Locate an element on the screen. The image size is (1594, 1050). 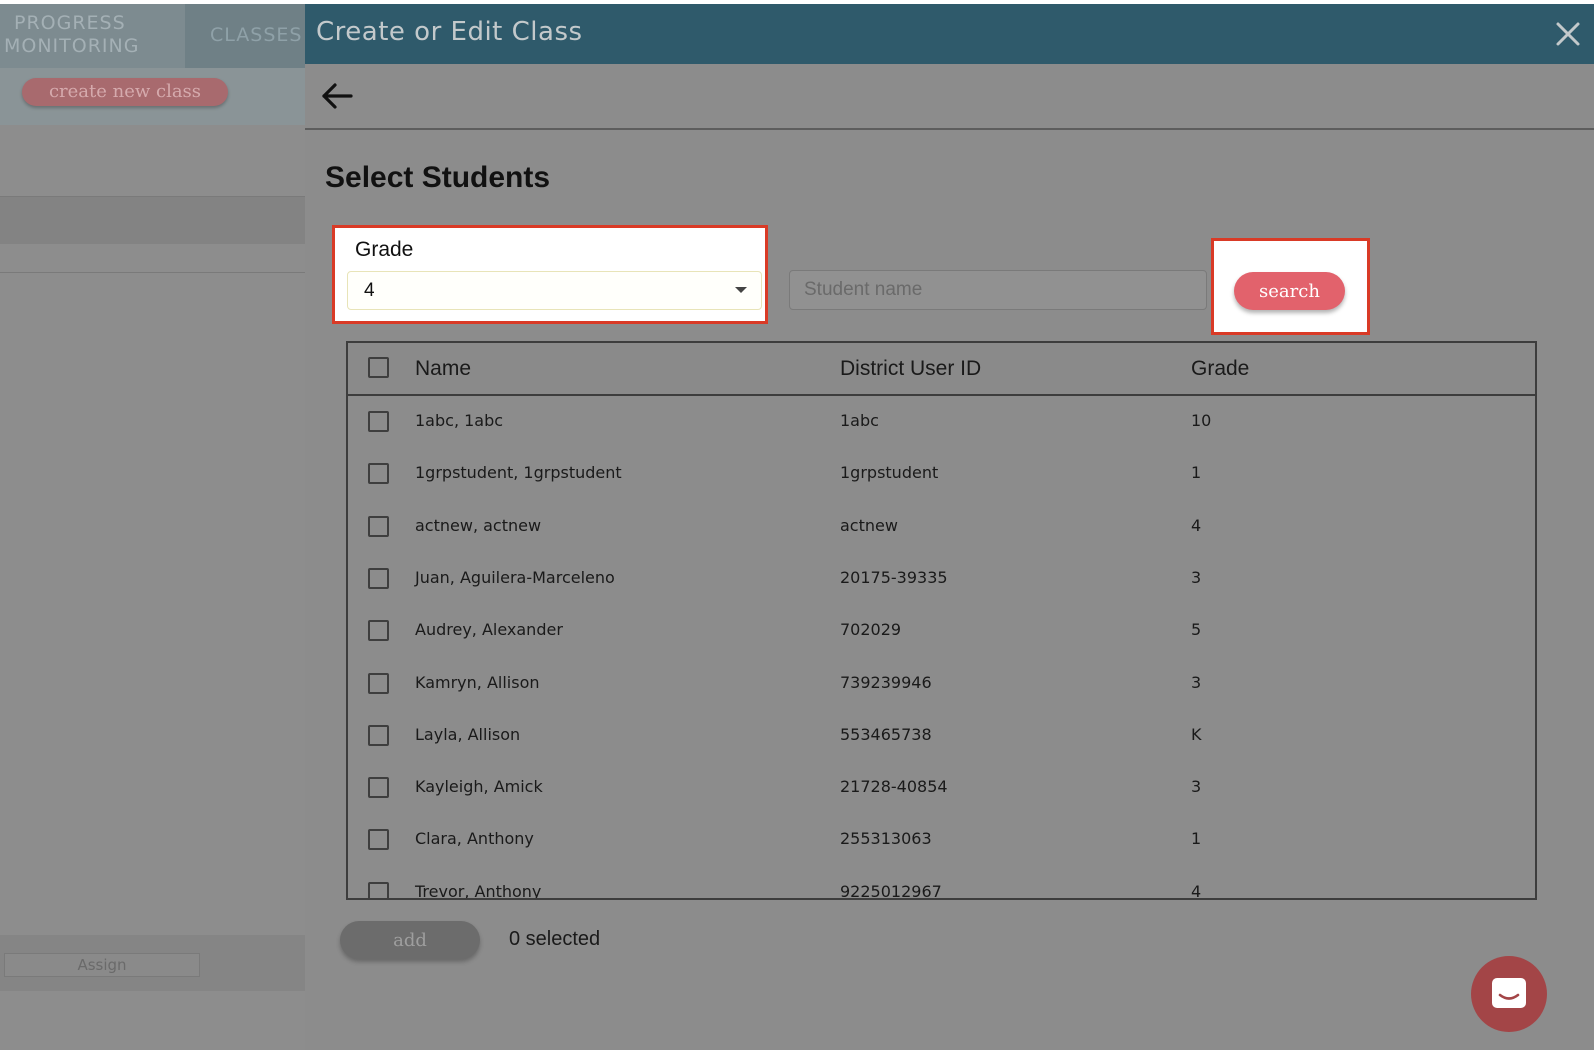
table-row: actnew, actnew actnew 4 is located at coordinates (941, 527).